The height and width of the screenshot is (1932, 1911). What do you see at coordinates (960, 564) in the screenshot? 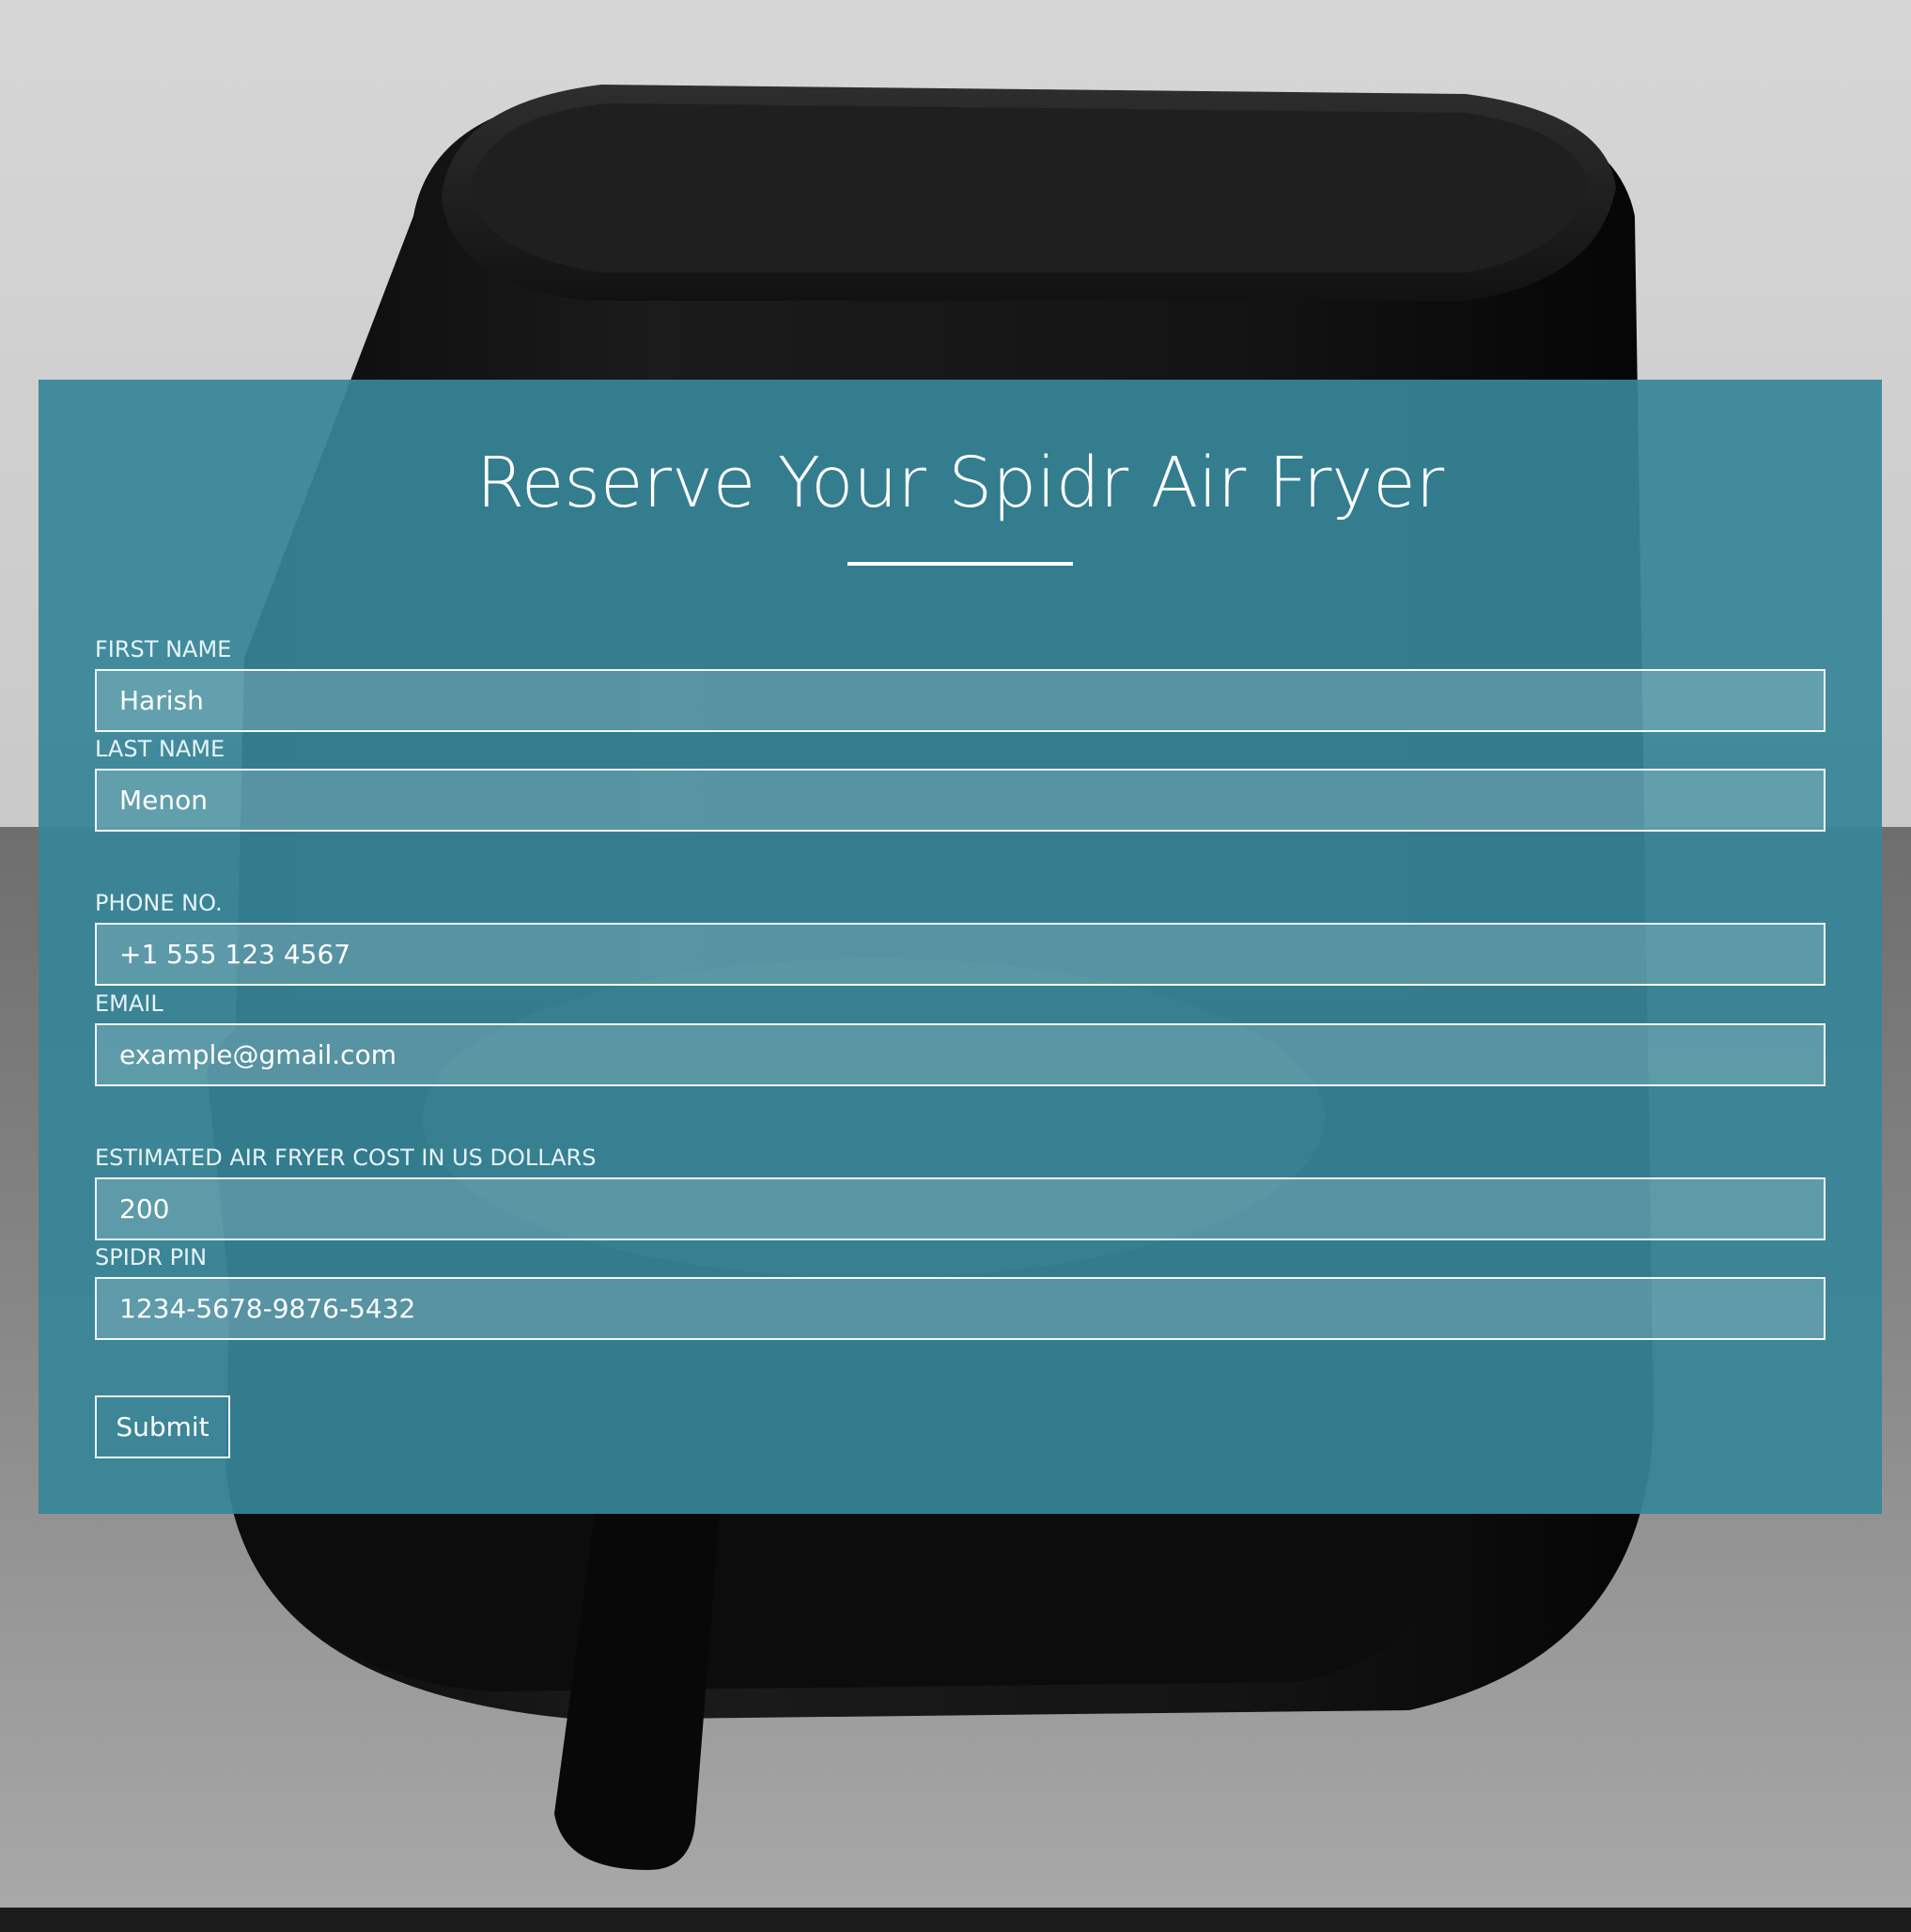
I see `title-divider` at bounding box center [960, 564].